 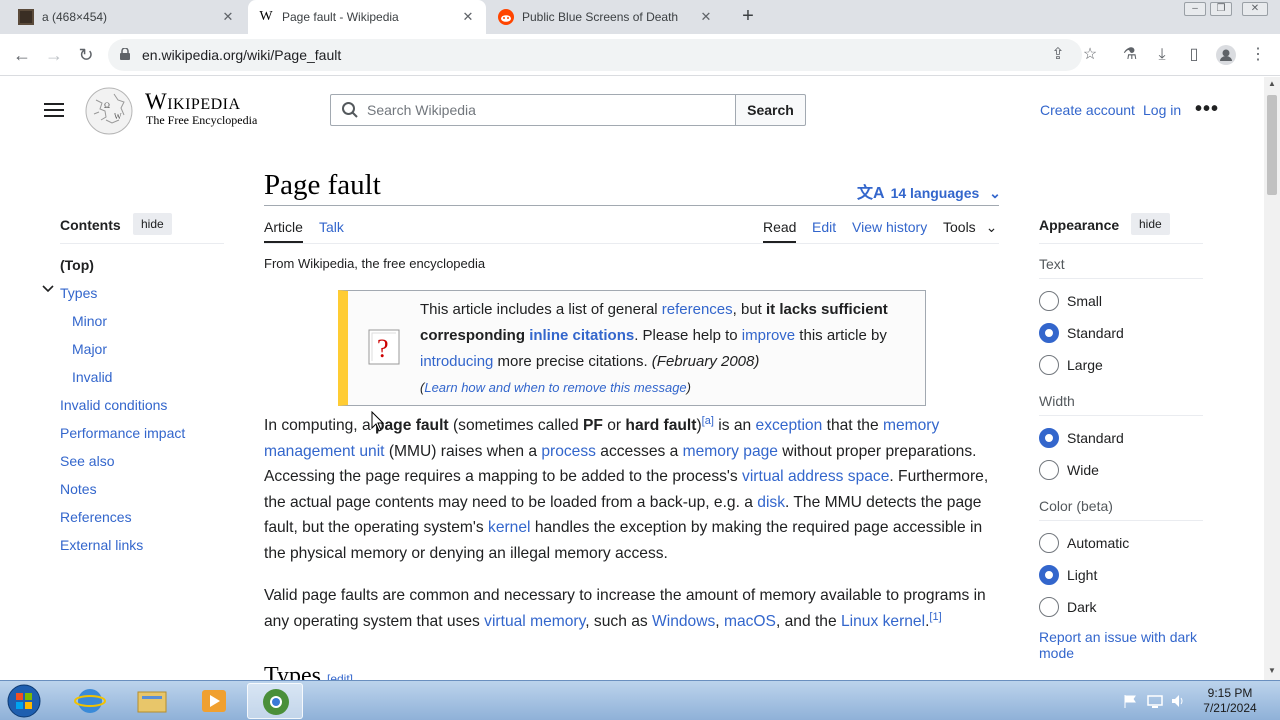 I want to click on tab-talk: Talk, so click(x=331, y=227).